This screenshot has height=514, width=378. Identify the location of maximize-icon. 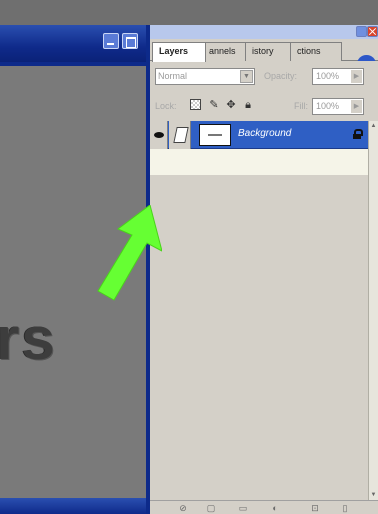
(130, 41).